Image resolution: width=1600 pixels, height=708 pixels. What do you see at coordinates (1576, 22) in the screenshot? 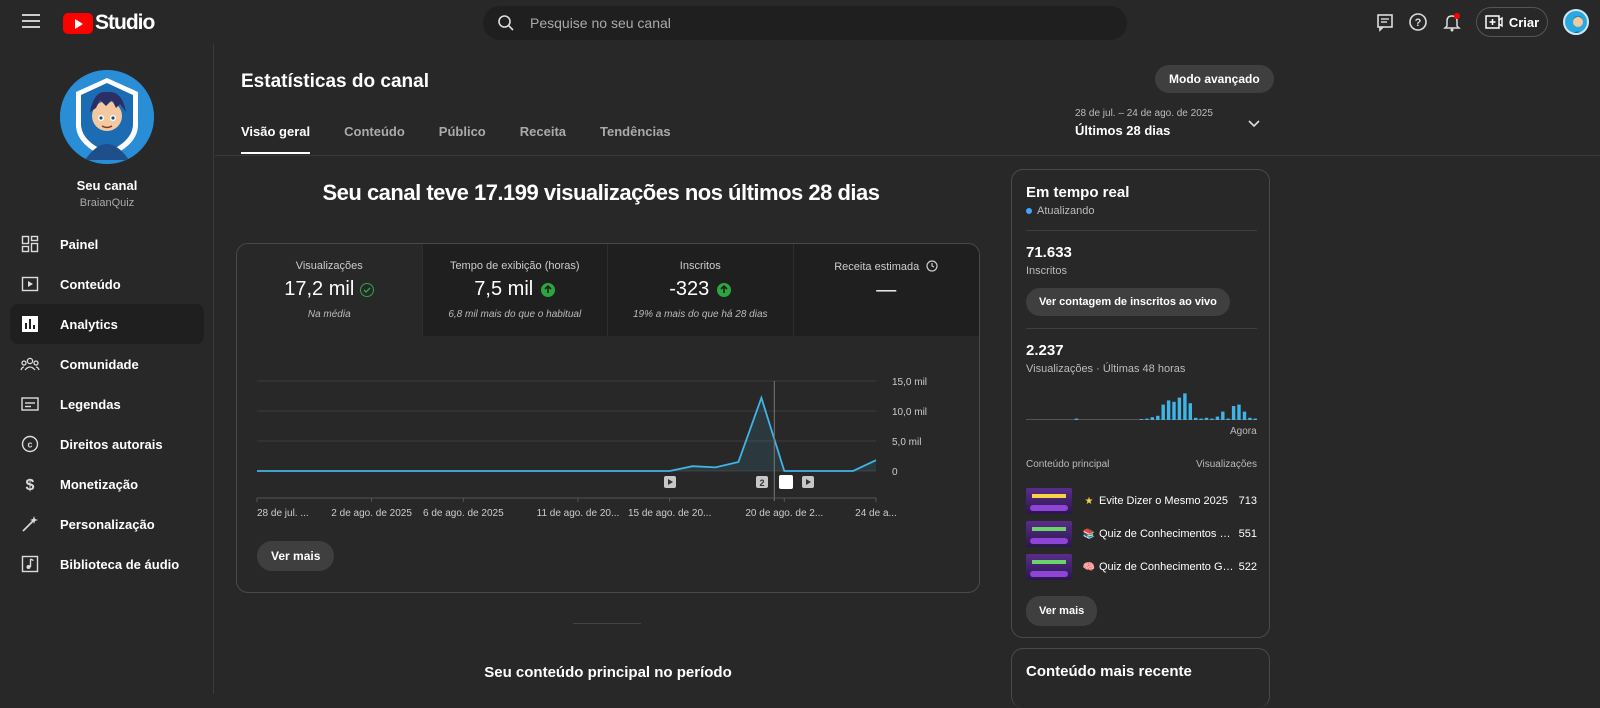
I see `account-avatar` at bounding box center [1576, 22].